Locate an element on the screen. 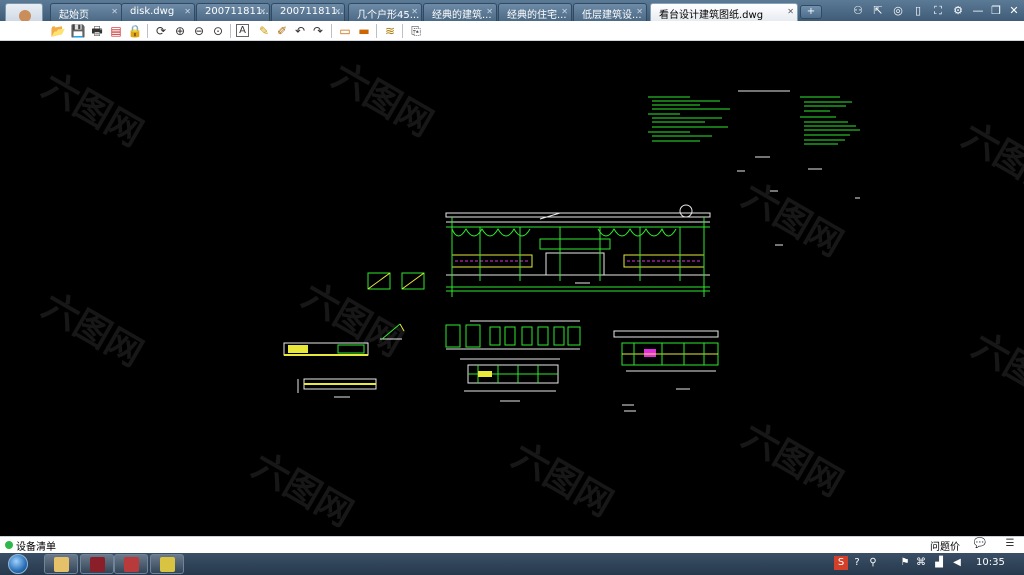 Image resolution: width=1024 pixels, height=575 pixels. tab-label: 看台设计建筑图纸.dwg is located at coordinates (711, 15).